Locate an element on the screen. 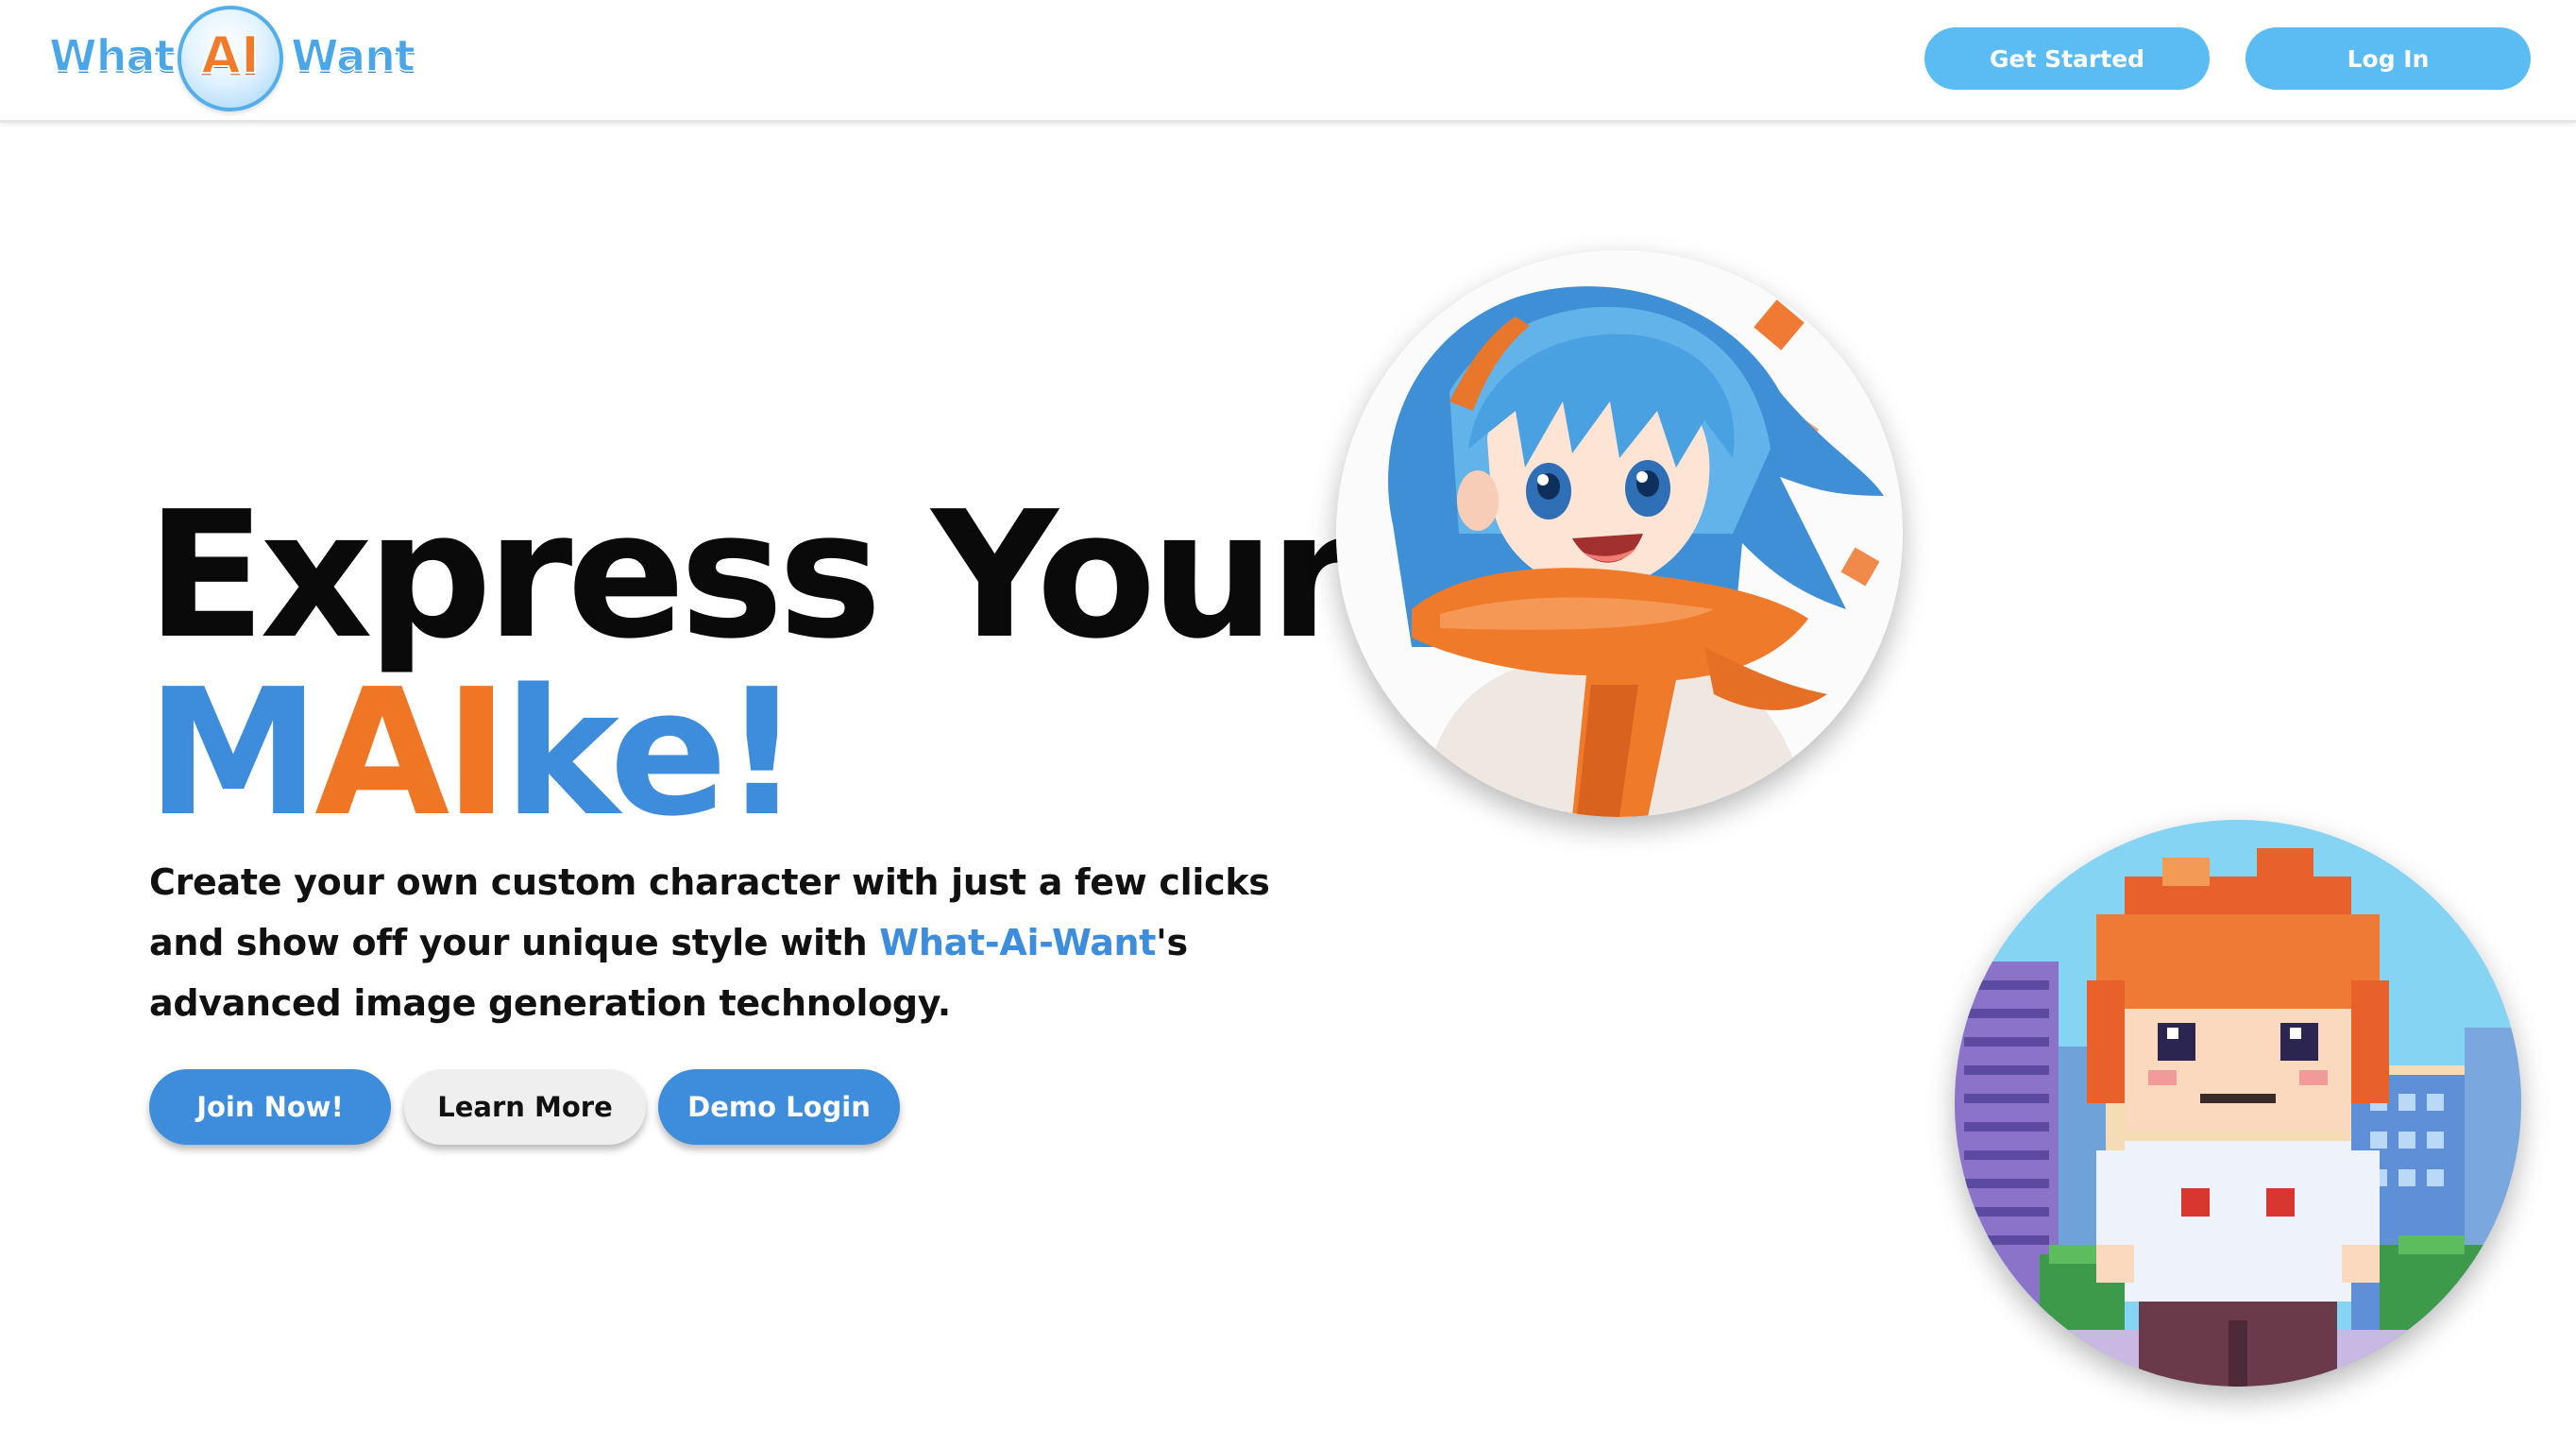 Image resolution: width=2576 pixels, height=1430 pixels. hero-heading-line1: Express Your is located at coordinates (750, 575).